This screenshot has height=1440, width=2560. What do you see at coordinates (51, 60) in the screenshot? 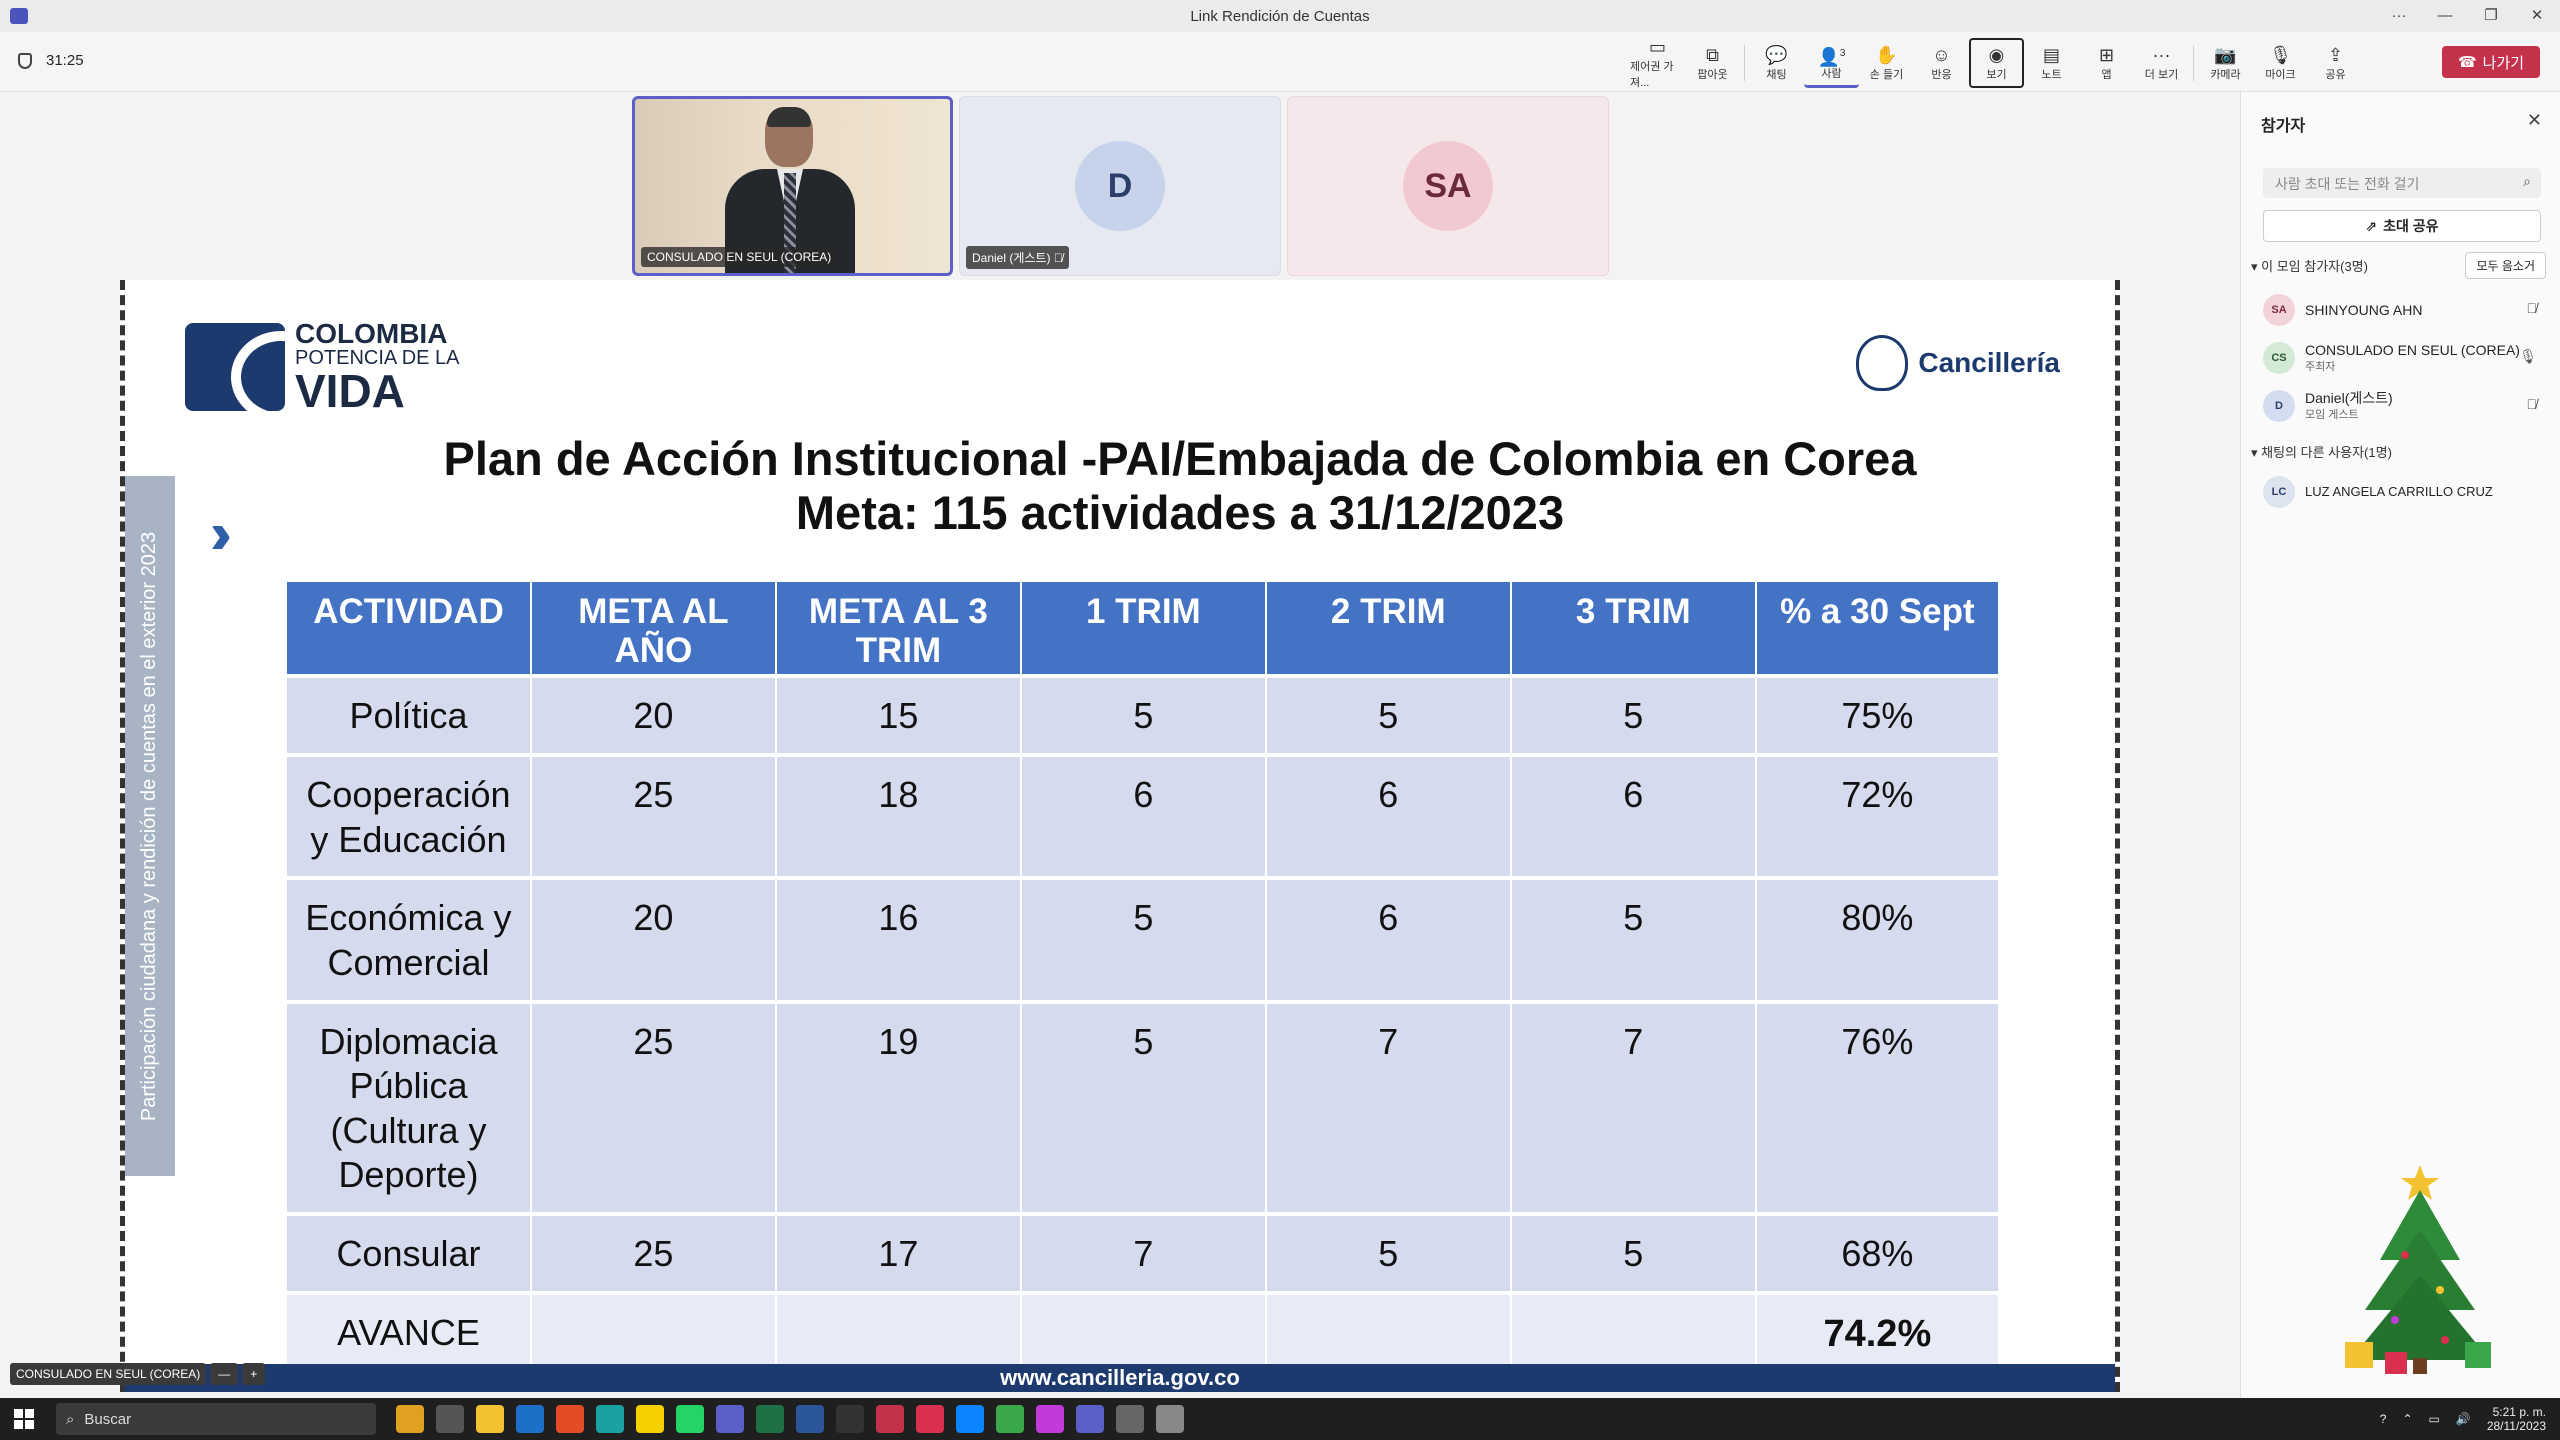
I see `meeting-timer: 31:25` at bounding box center [51, 60].